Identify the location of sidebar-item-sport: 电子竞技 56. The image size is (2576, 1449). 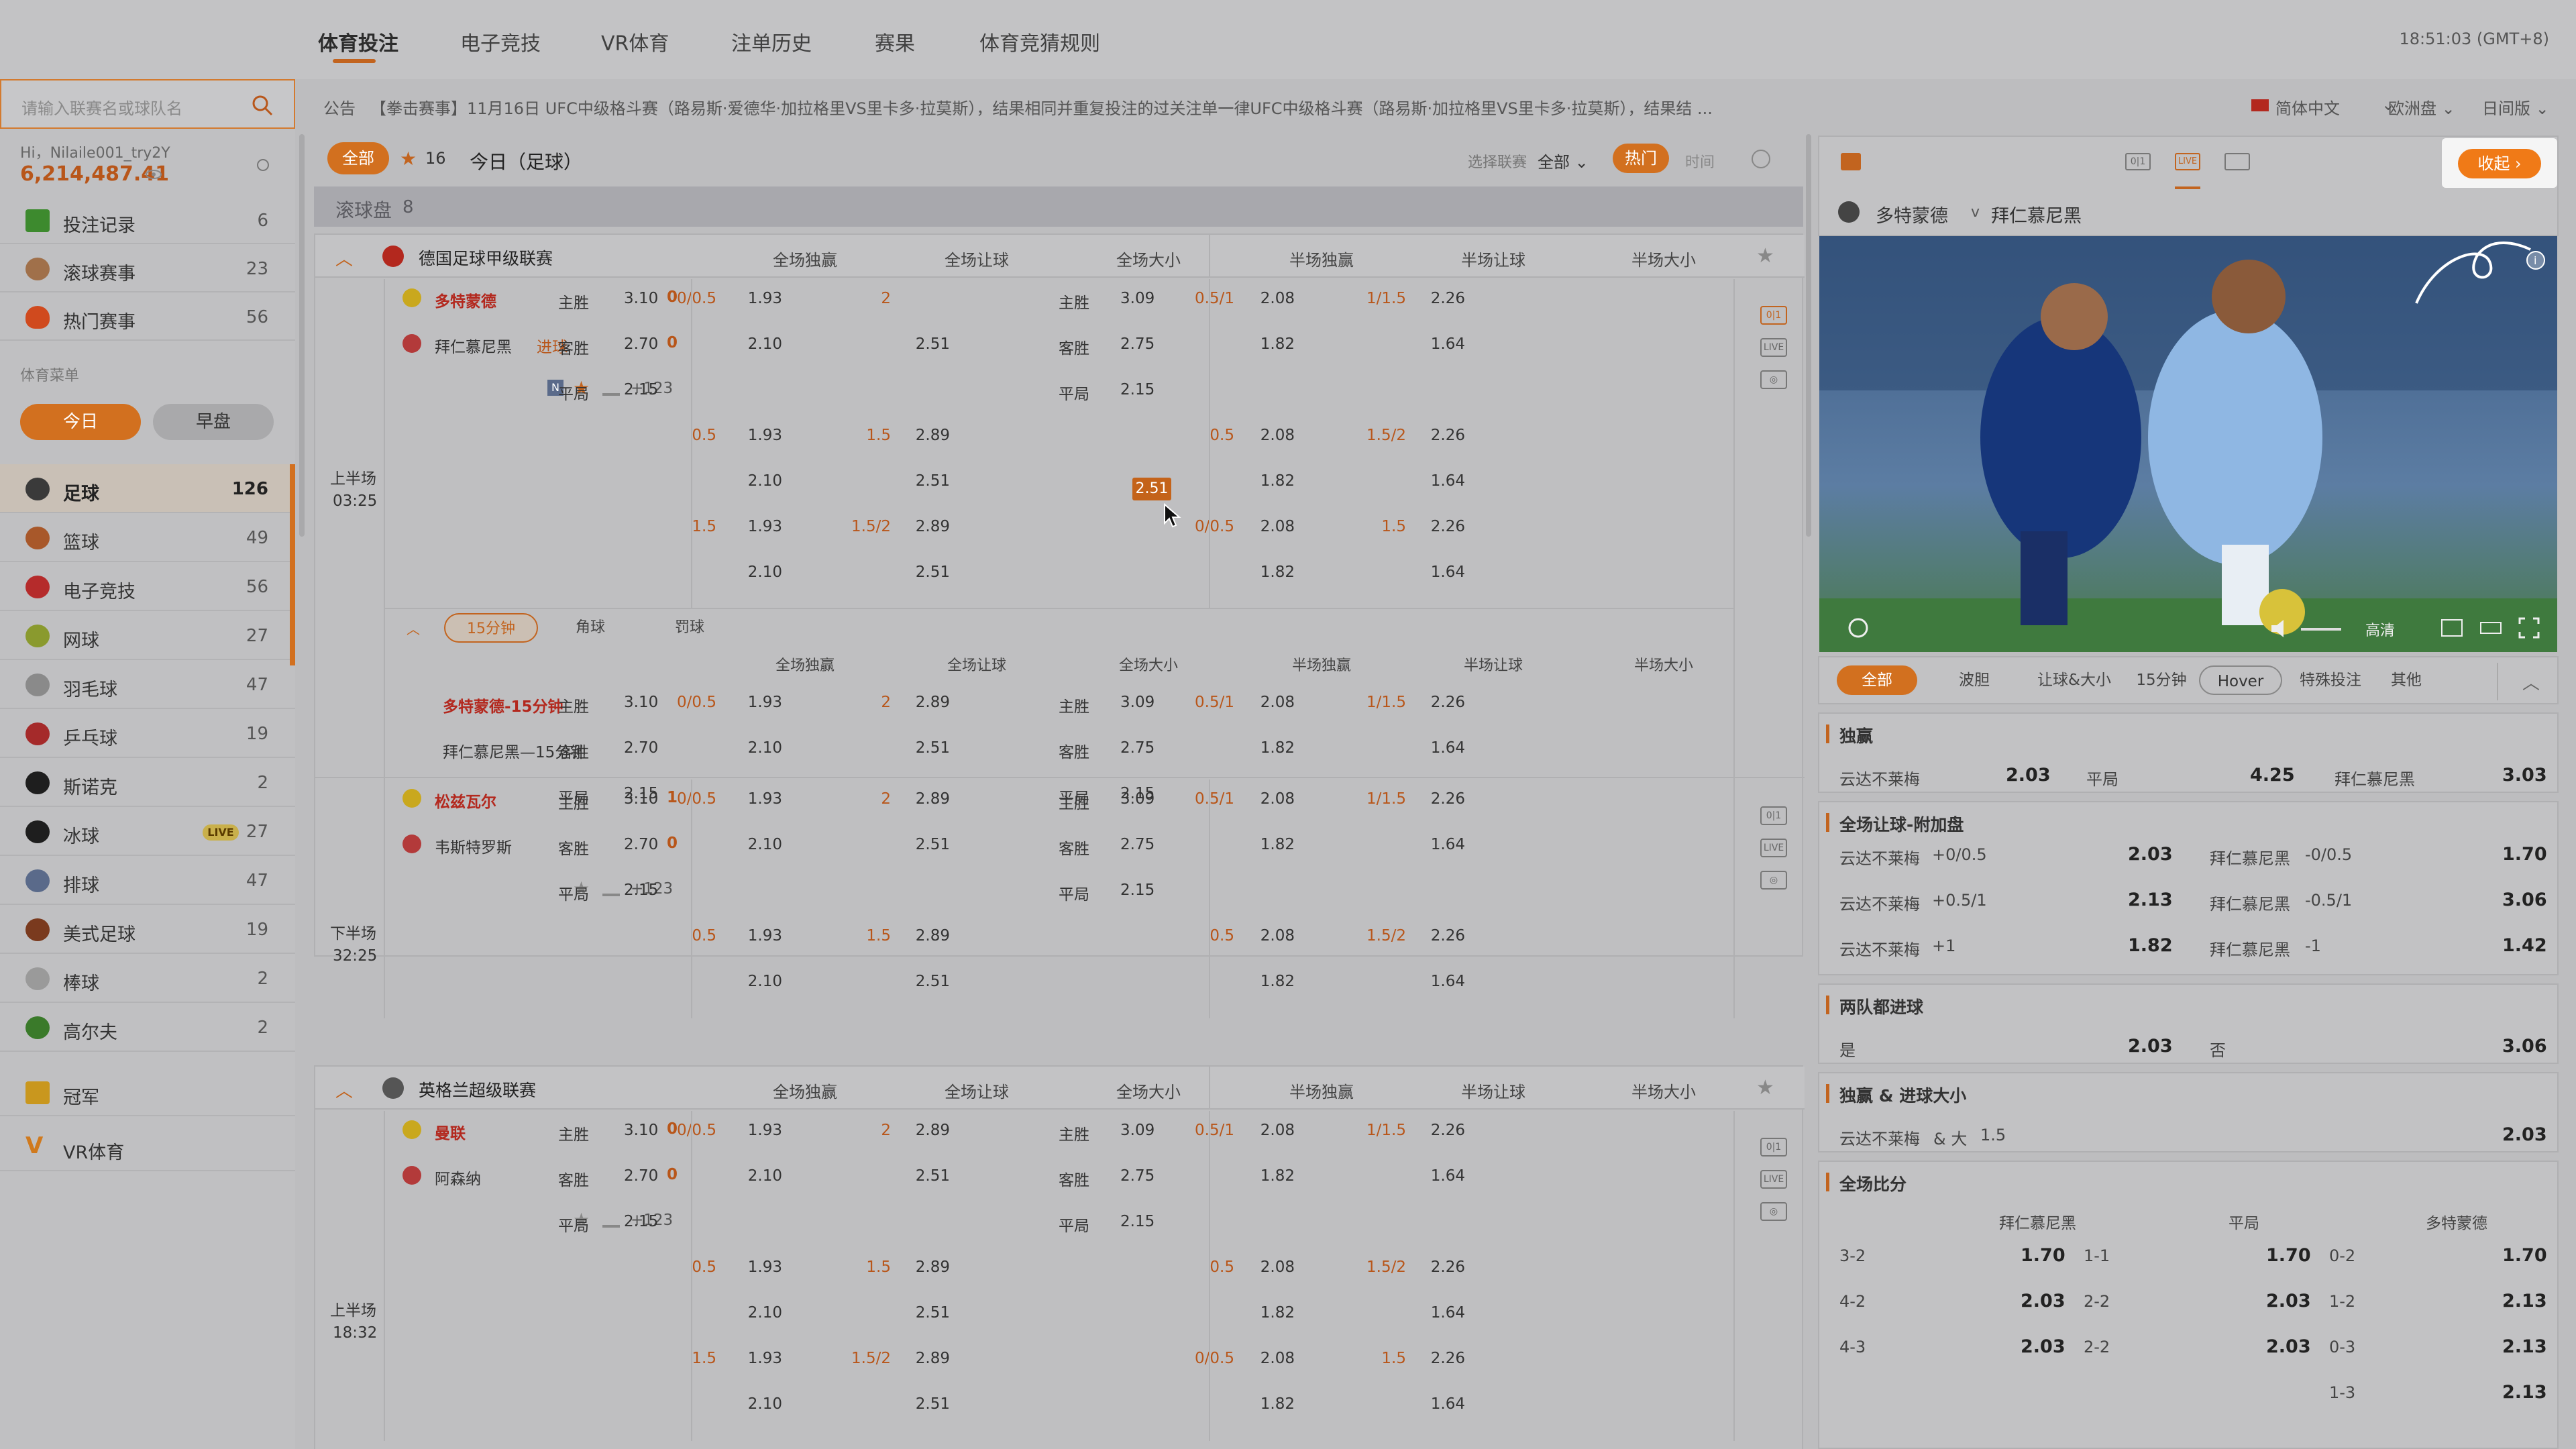
(147, 586).